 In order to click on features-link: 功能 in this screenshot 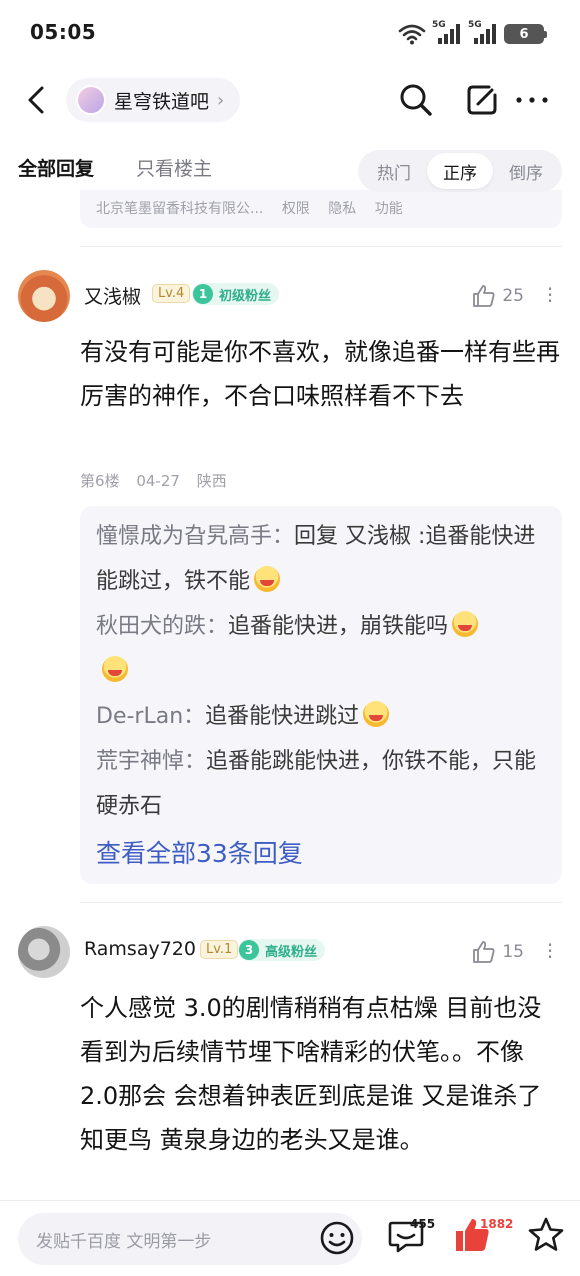, I will do `click(389, 209)`.